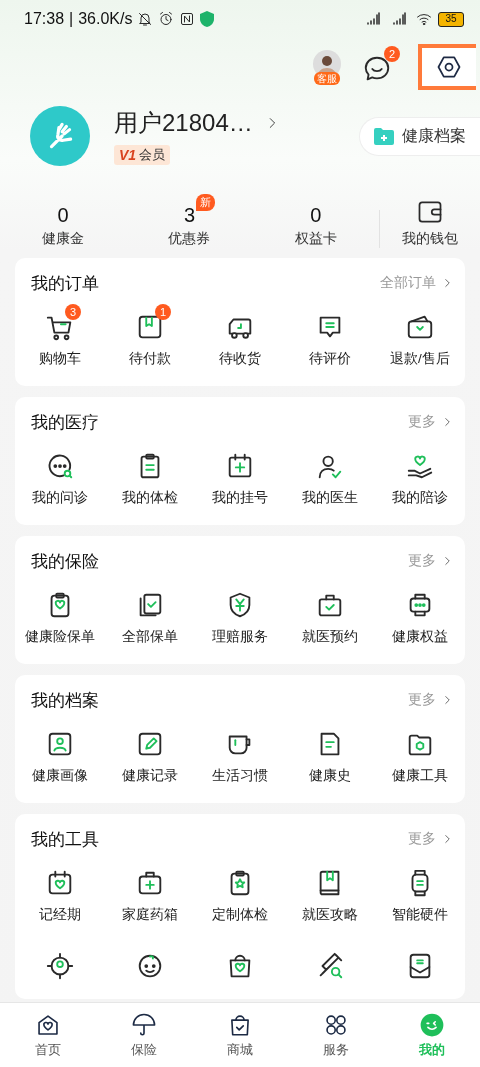 The width and height of the screenshot is (480, 1067). I want to click on member-label: 会员, so click(152, 155).